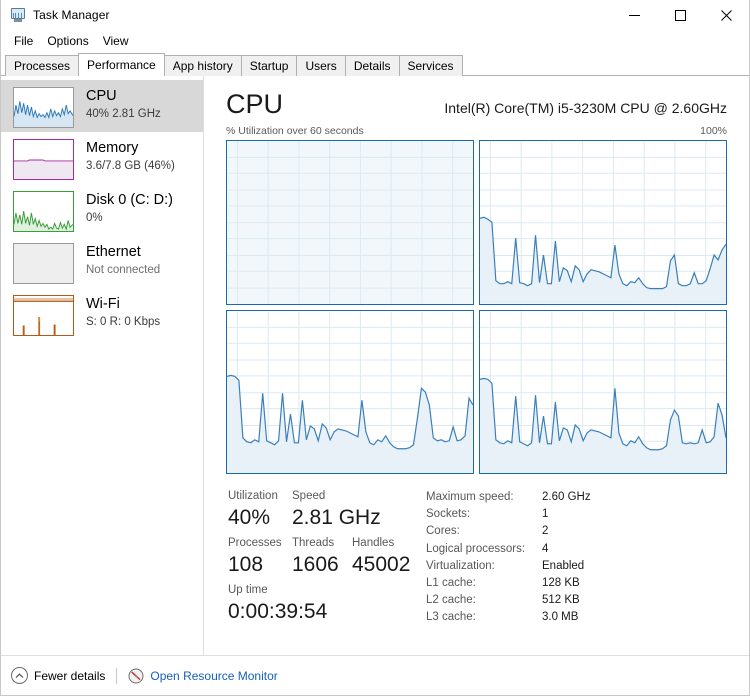 The height and width of the screenshot is (696, 750). Describe the element at coordinates (372, 65) in the screenshot. I see `tab-details: Details` at that location.